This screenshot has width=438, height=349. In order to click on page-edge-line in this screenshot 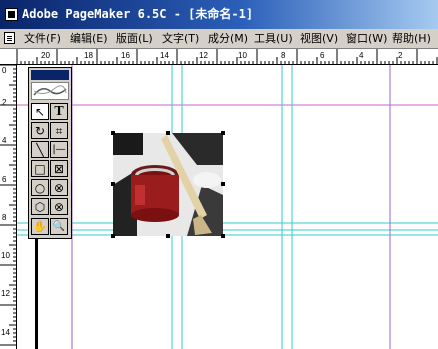, I will do `click(36, 292)`.